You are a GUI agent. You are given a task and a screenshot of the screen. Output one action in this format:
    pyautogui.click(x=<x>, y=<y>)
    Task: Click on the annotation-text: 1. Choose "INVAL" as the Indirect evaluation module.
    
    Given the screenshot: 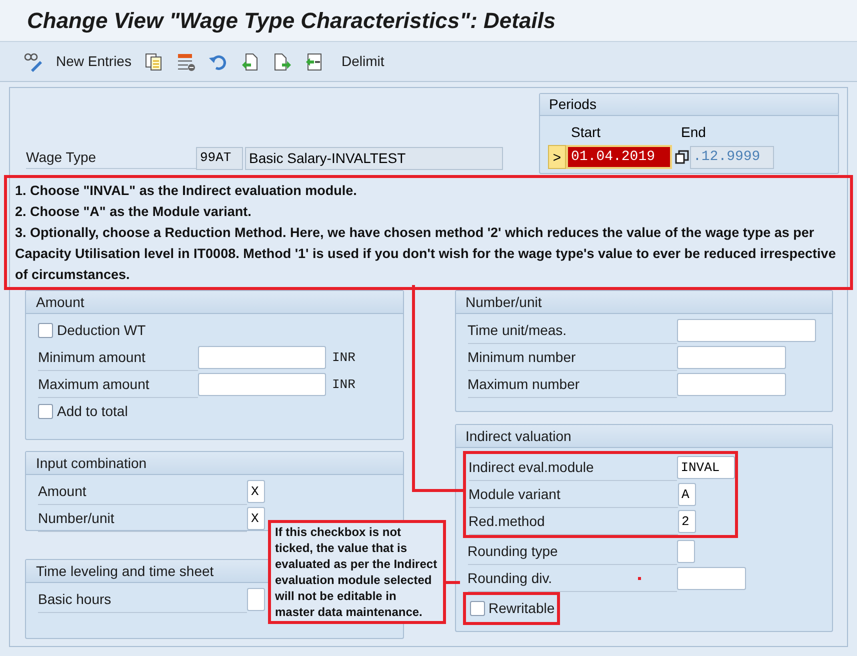 What is the action you would take?
    pyautogui.click(x=186, y=191)
    